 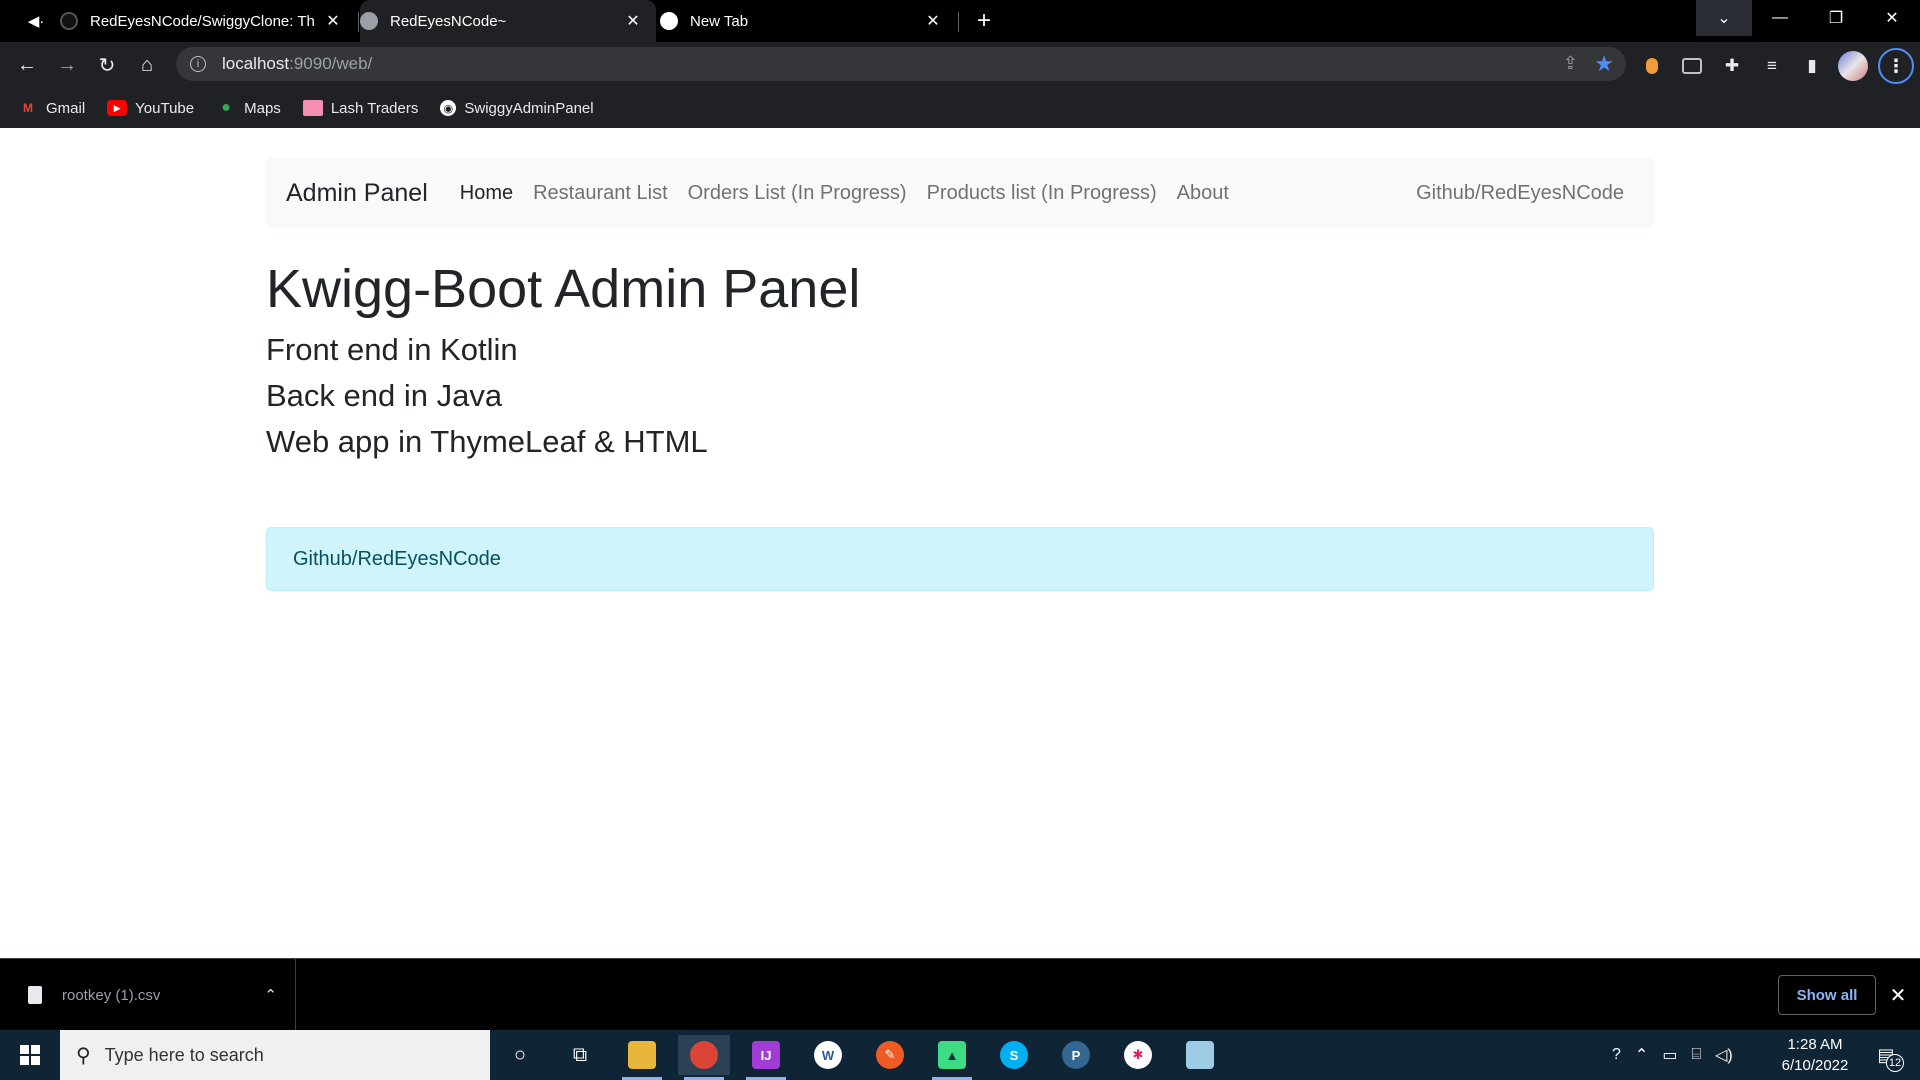 I want to click on new-tab-button: +, so click(x=984, y=20).